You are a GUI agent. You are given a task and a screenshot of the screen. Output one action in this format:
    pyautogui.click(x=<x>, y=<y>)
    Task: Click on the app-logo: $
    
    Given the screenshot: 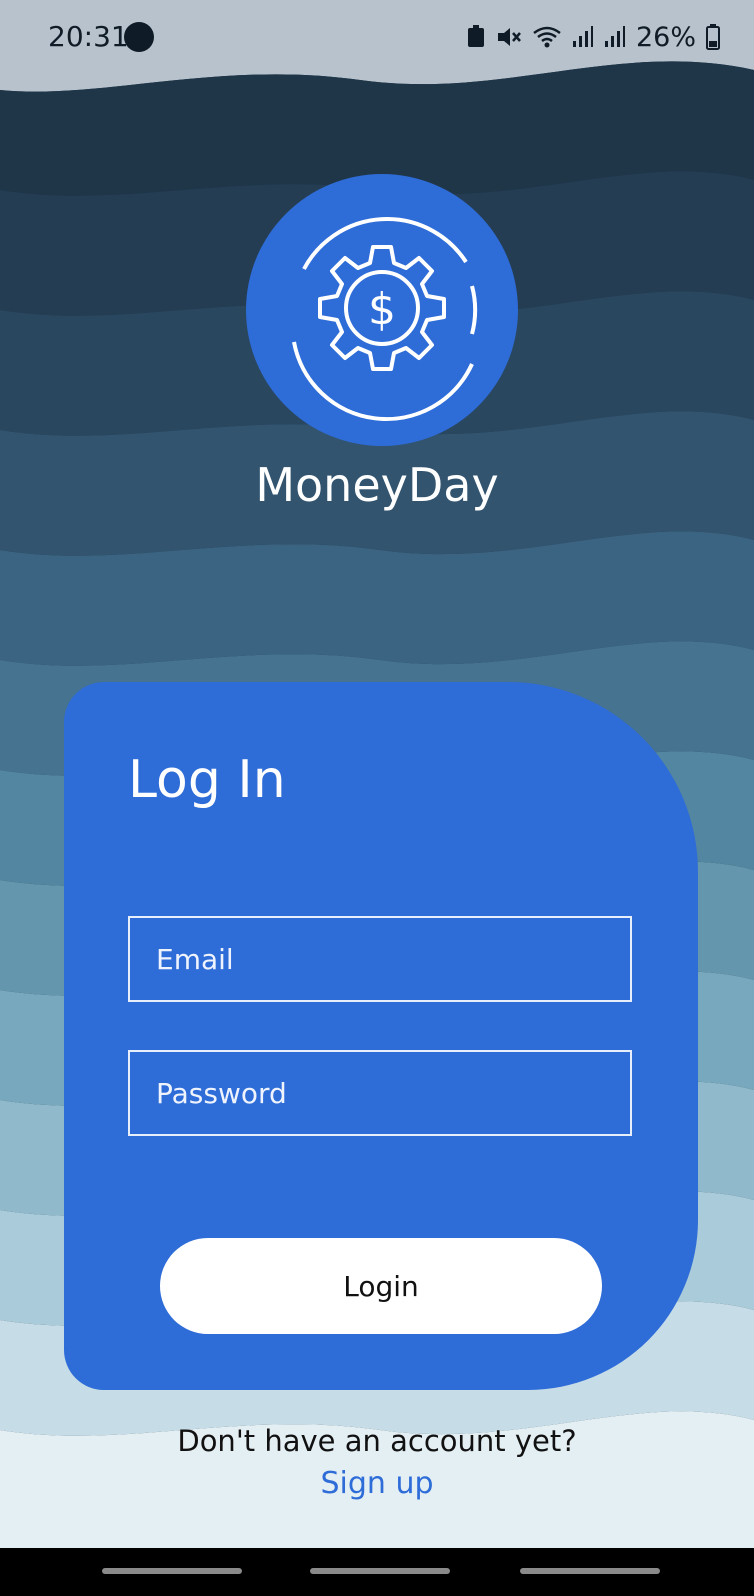 What is the action you would take?
    pyautogui.click(x=382, y=310)
    